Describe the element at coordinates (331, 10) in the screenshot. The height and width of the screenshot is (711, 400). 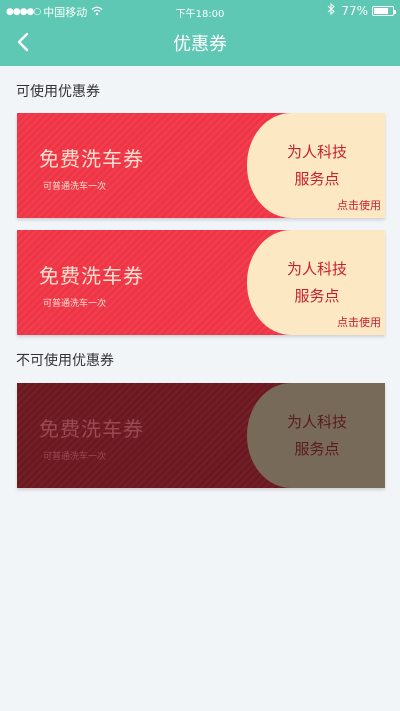
I see `bluetooth-icon` at that location.